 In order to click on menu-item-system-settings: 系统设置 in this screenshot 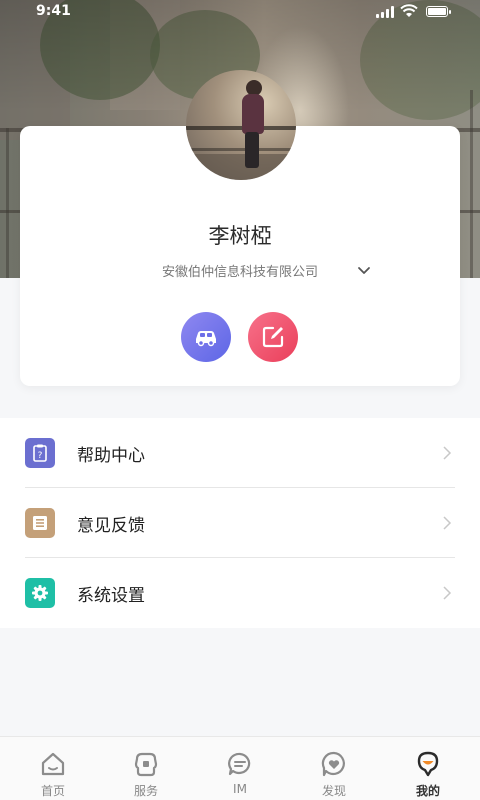, I will do `click(240, 593)`.